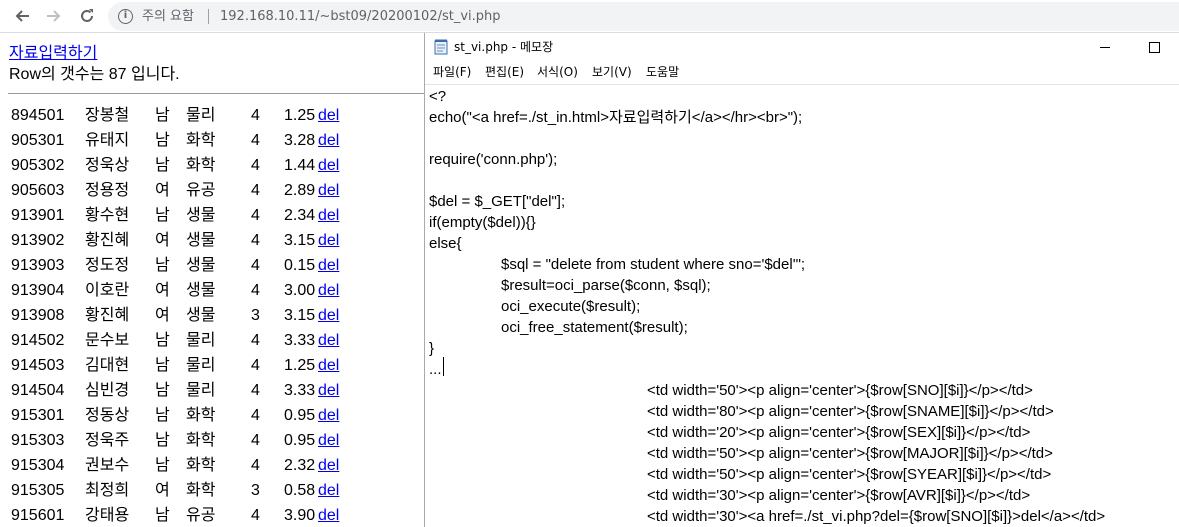 Image resolution: width=1179 pixels, height=527 pixels. I want to click on student-avr-cell: 3.90, so click(300, 515).